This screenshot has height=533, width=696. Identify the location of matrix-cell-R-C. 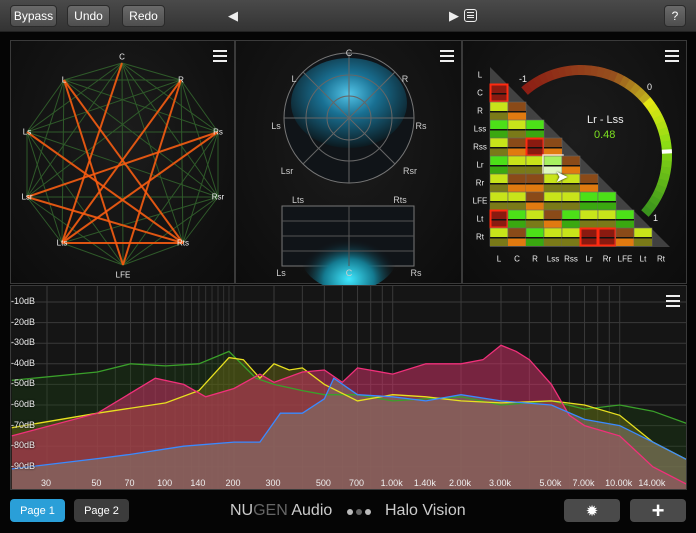
(517, 111).